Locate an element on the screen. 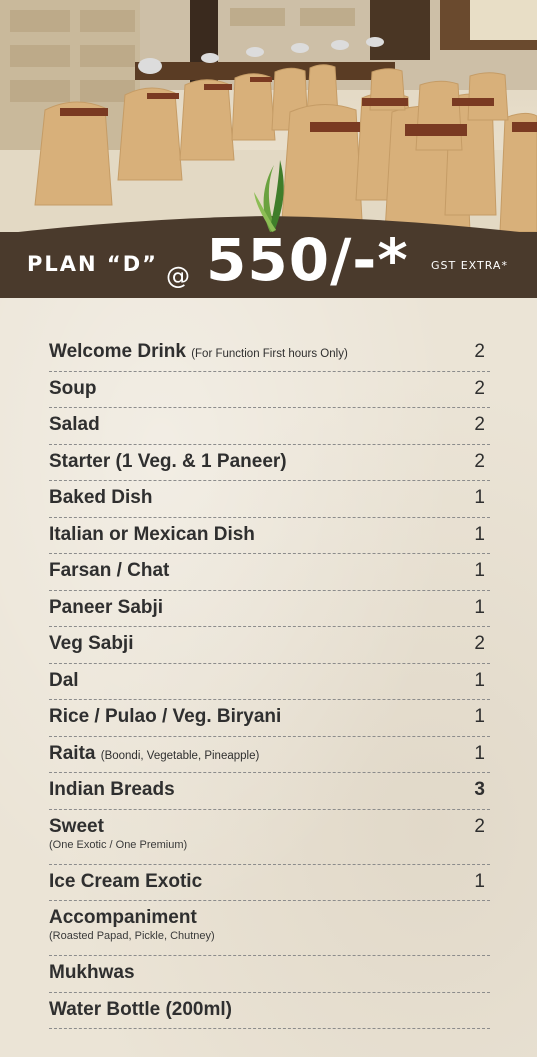 This screenshot has height=1057, width=537. menu-item-name: Starter (1 Veg. & 1 Paneer) is located at coordinates (168, 462).